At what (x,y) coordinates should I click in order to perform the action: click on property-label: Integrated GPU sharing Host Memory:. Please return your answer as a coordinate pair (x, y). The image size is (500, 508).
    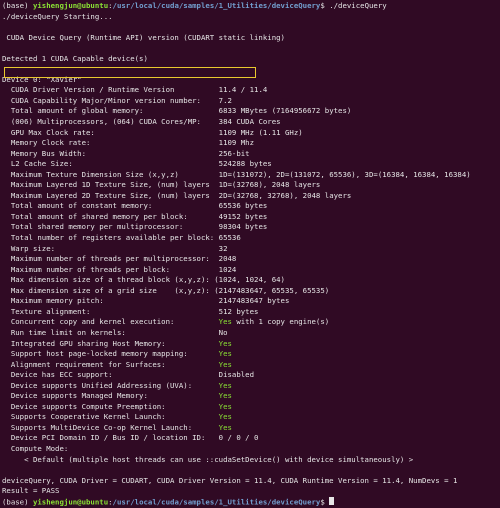
    Looking at the image, I should click on (110, 343).